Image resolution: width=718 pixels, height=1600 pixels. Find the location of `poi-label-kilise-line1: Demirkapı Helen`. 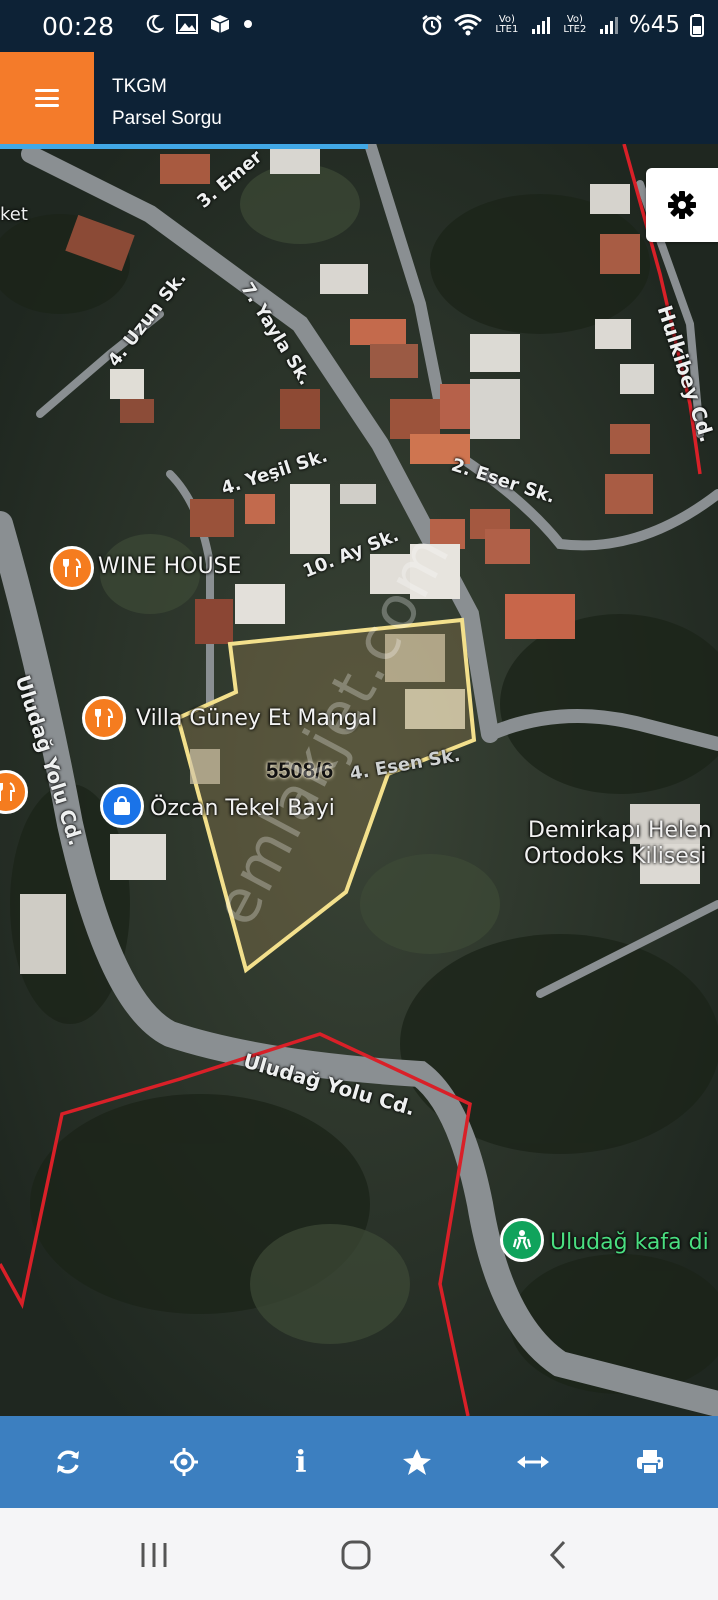

poi-label-kilise-line1: Demirkapı Helen is located at coordinates (620, 830).